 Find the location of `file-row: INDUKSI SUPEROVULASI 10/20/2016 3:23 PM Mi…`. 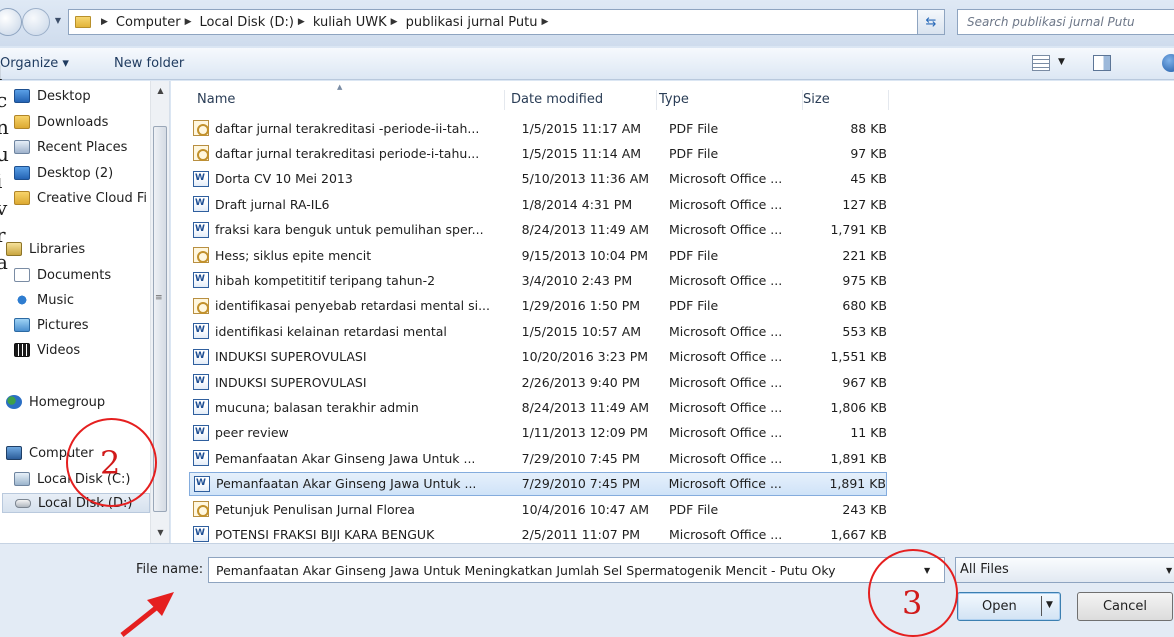

file-row: INDUKSI SUPEROVULASI 10/20/2016 3:23 PM Mi… is located at coordinates (538, 357).